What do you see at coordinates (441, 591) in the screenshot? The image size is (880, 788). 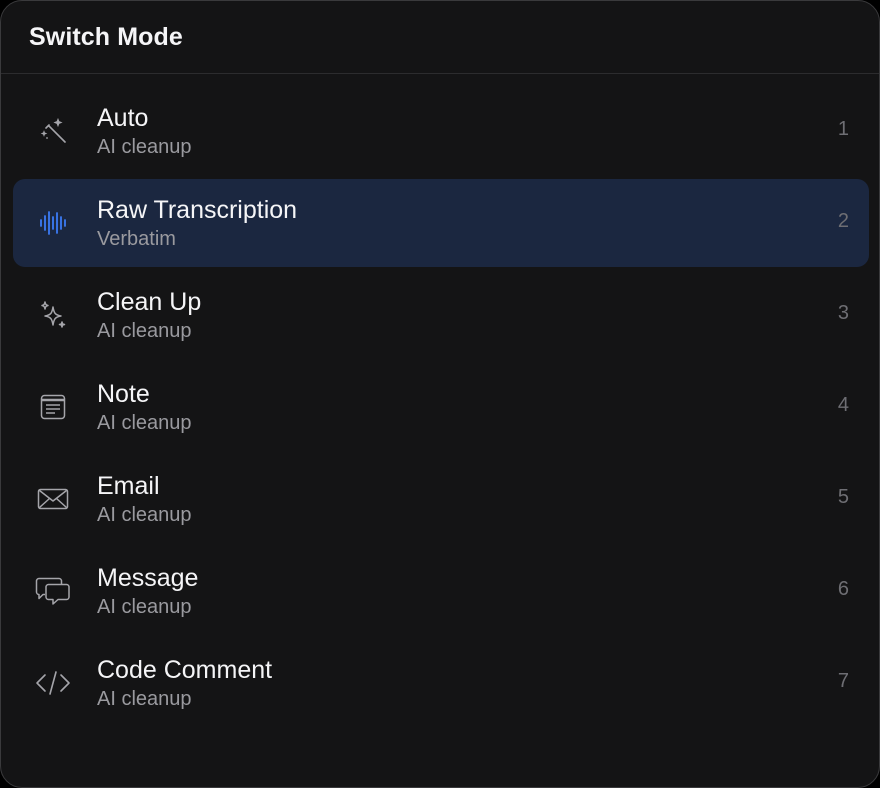 I see `mode-item-message: Message AI cleanup 6` at bounding box center [441, 591].